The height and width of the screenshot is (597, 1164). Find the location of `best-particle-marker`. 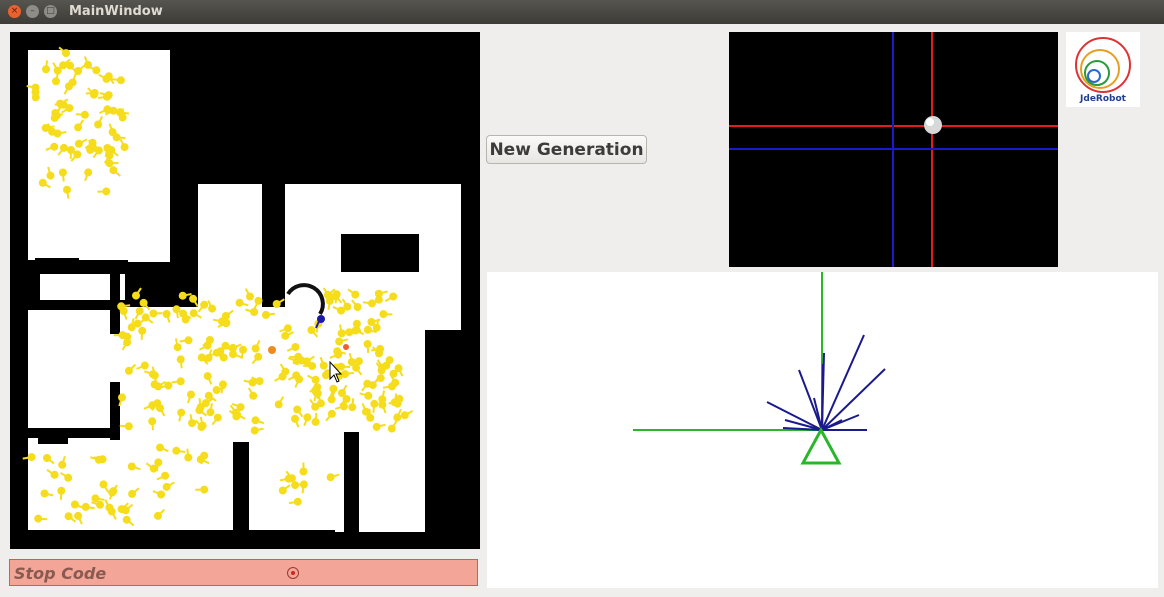

best-particle-marker is located at coordinates (272, 350).